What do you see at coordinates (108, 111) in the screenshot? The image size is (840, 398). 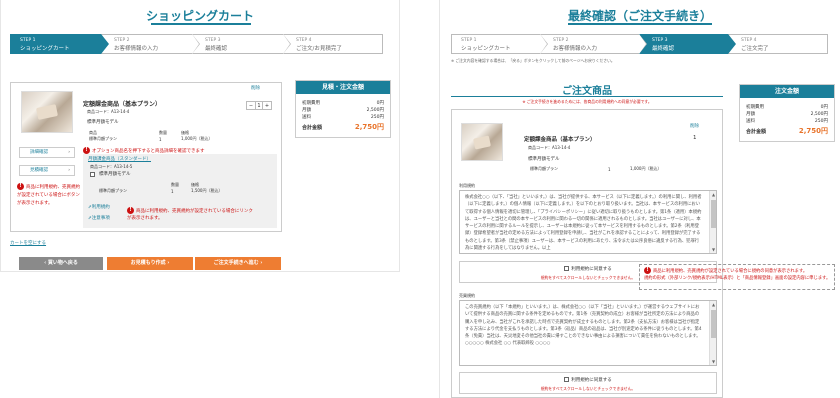 I see `product-code: 商品コード：A13-14-4` at bounding box center [108, 111].